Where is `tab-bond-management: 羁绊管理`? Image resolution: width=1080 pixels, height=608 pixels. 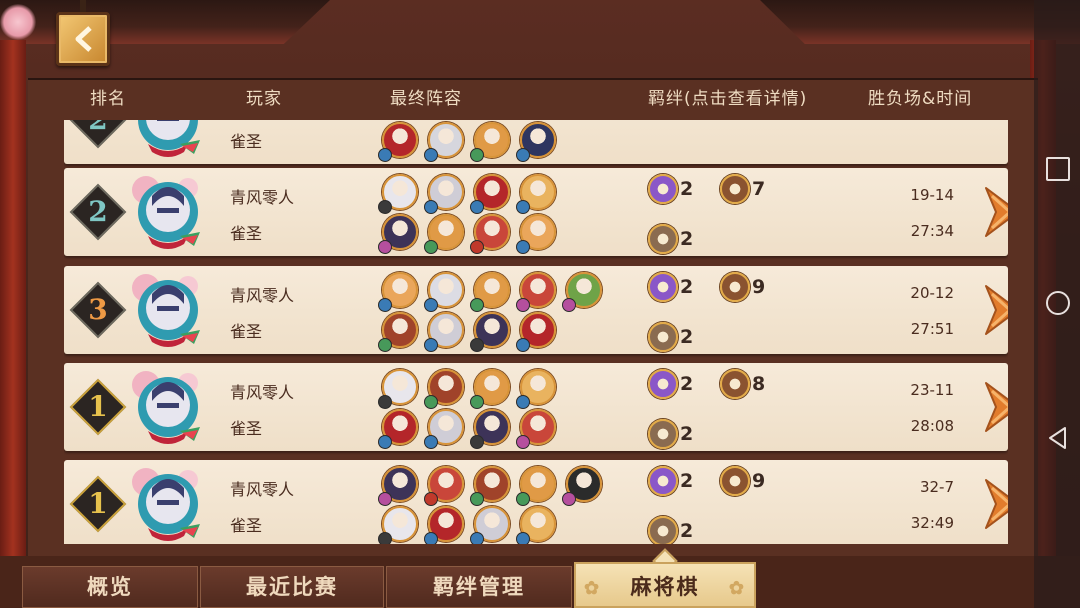
tab-bond-management: 羁绊管理 is located at coordinates (479, 587).